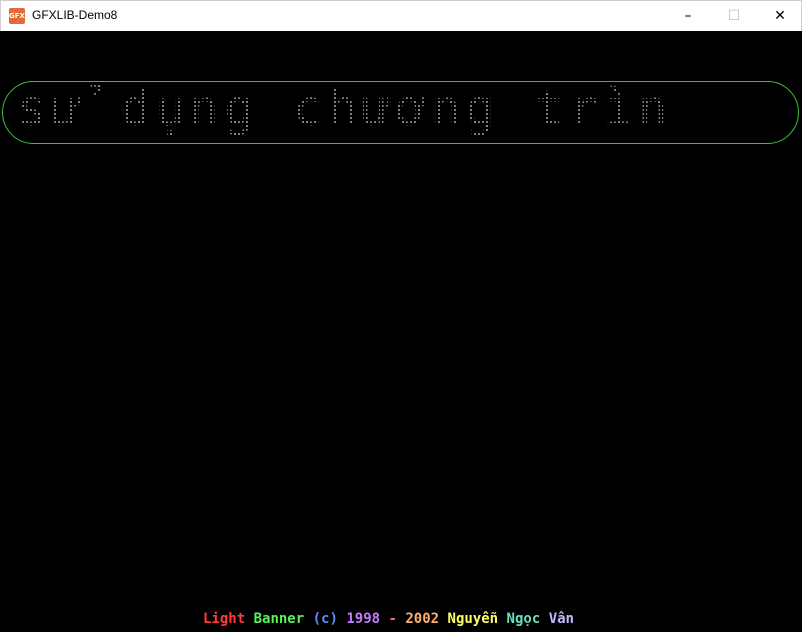  I want to click on credits-segment: Ngọc, so click(523, 619).